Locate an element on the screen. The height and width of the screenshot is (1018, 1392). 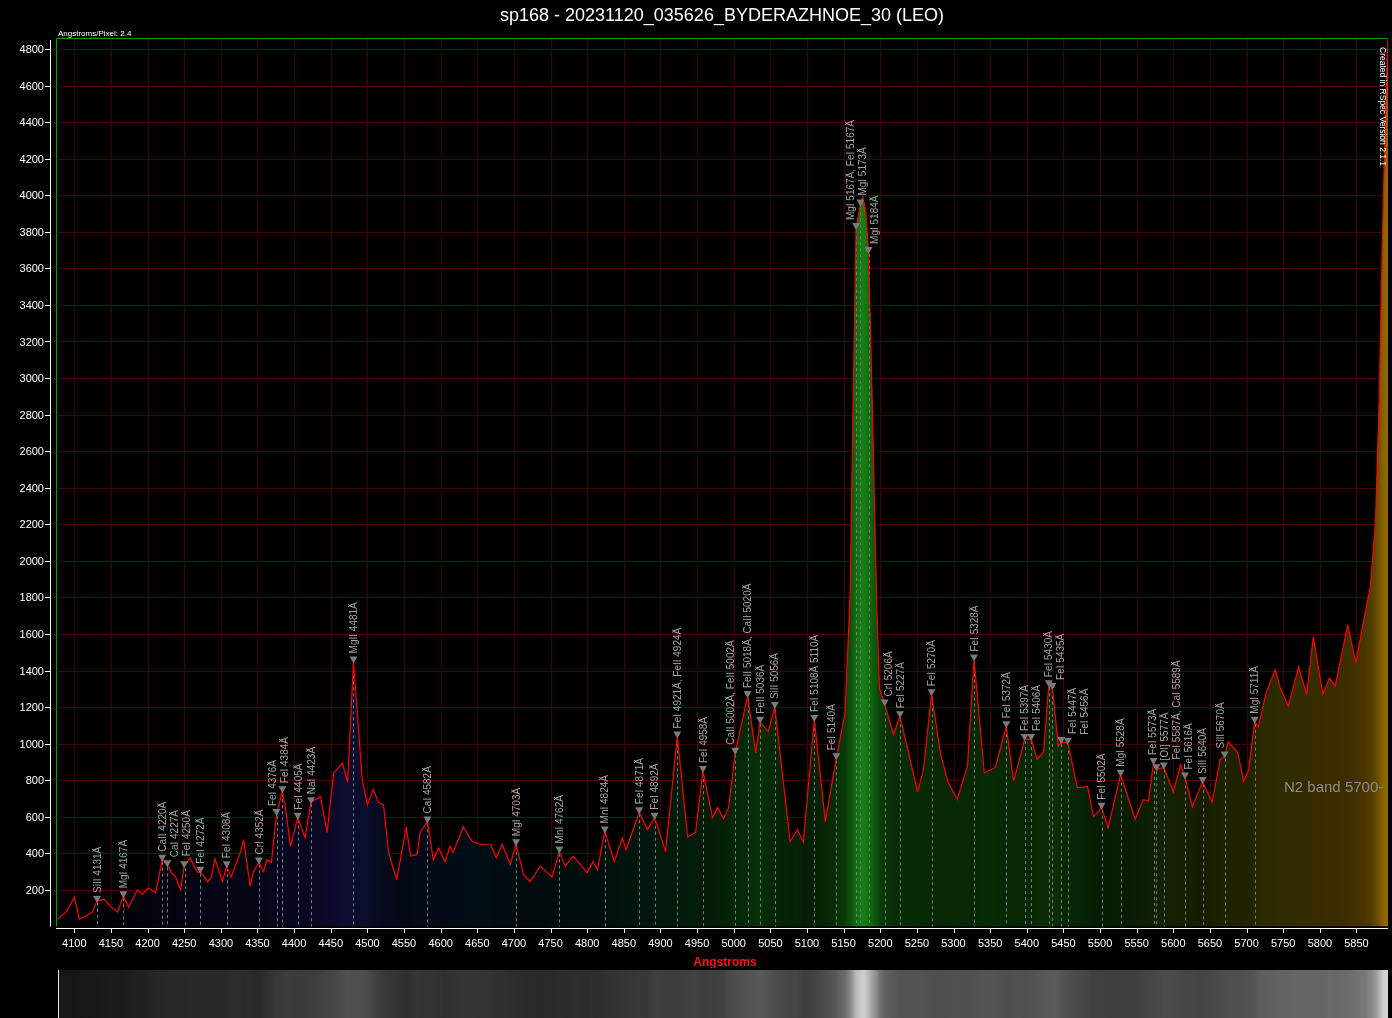
y-tick-label: 1400 is located at coordinates (31, 670).